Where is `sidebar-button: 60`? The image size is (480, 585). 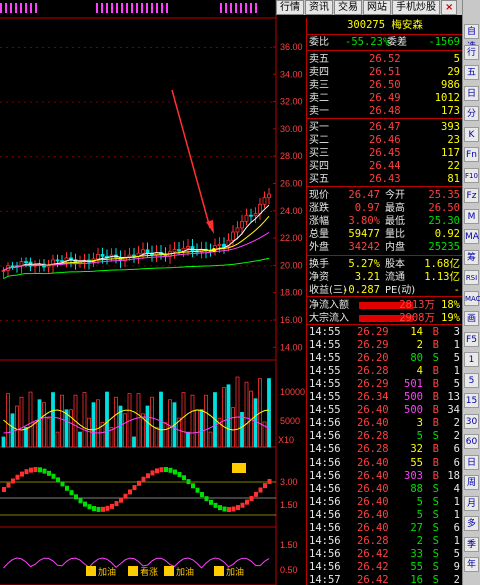
sidebar-button: 60 is located at coordinates (471, 441).